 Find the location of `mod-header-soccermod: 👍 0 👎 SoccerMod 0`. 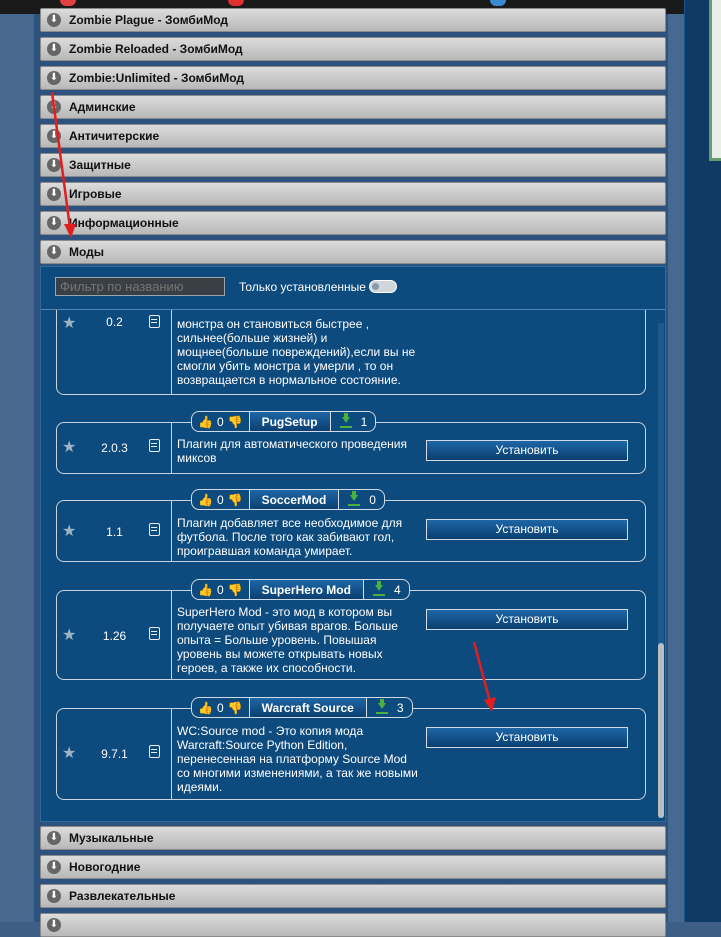

mod-header-soccermod: 👍 0 👎 SoccerMod 0 is located at coordinates (288, 499).